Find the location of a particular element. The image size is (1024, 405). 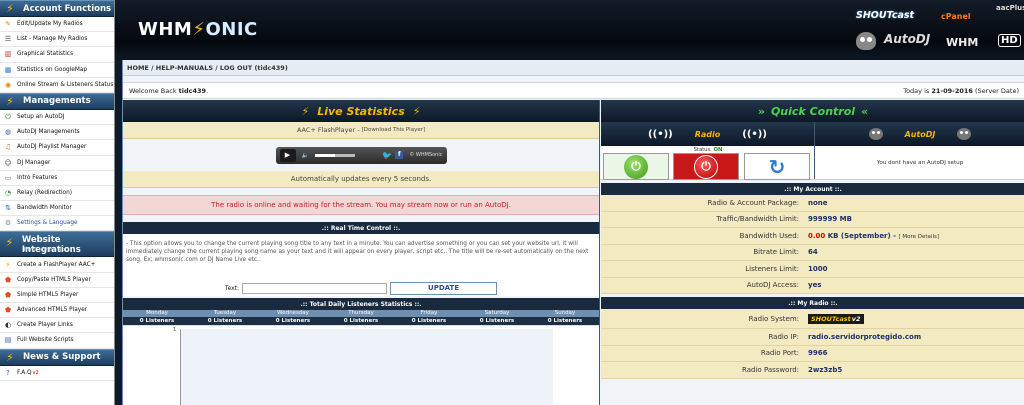

section-title: News & Support is located at coordinates (62, 357).